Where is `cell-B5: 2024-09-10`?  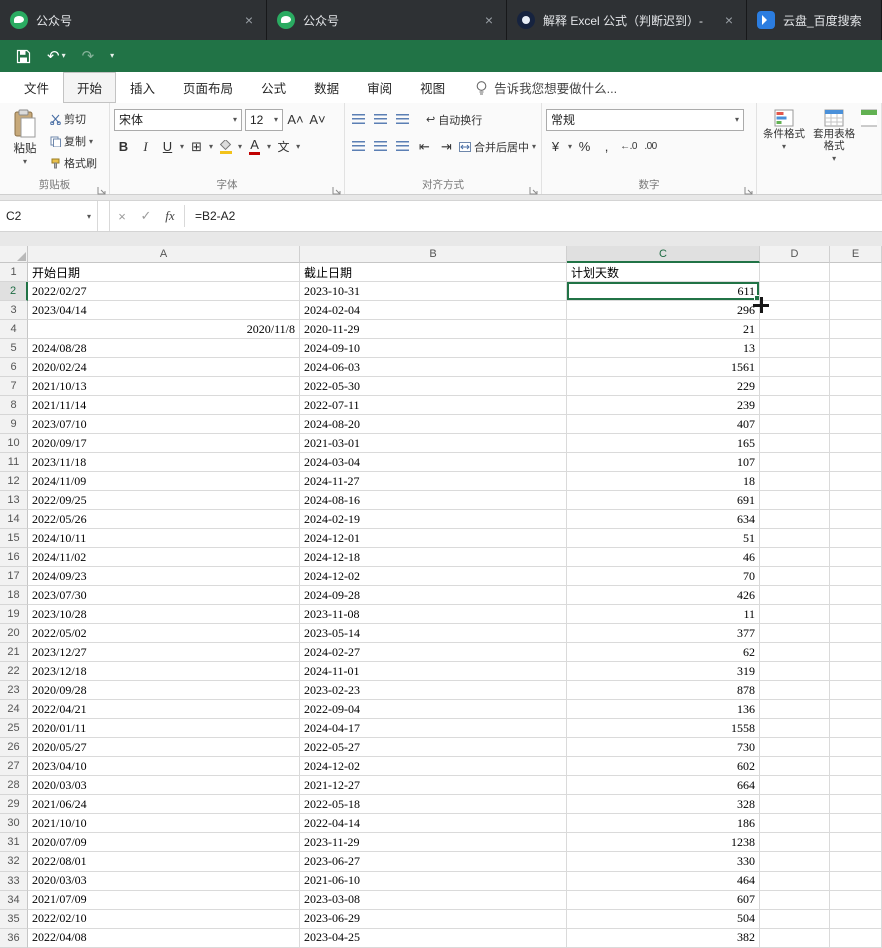 cell-B5: 2024-09-10 is located at coordinates (433, 349).